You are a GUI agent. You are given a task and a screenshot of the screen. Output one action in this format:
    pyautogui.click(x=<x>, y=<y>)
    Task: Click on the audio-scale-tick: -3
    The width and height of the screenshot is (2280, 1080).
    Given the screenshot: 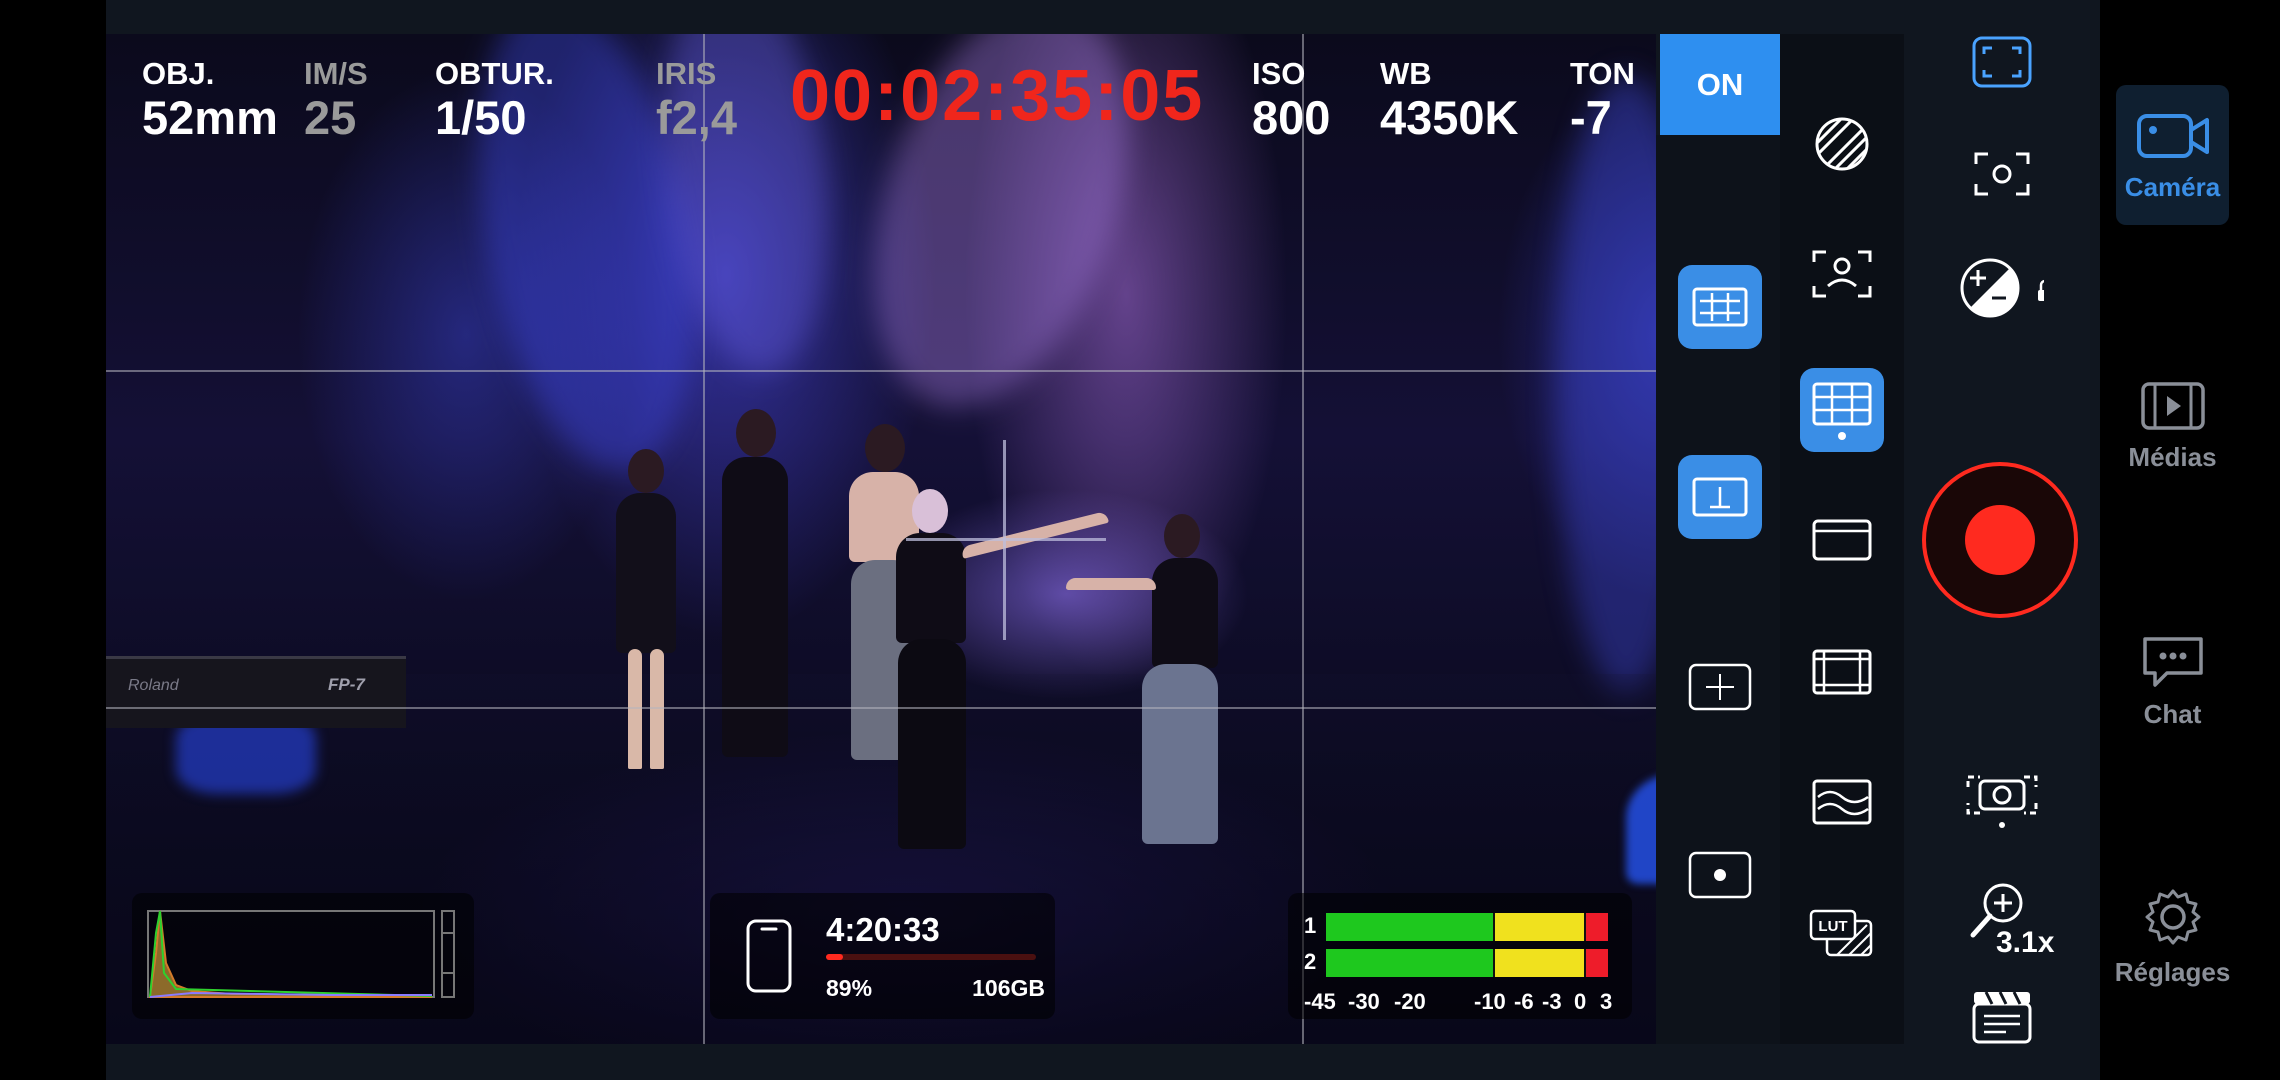 What is the action you would take?
    pyautogui.click(x=1552, y=1001)
    